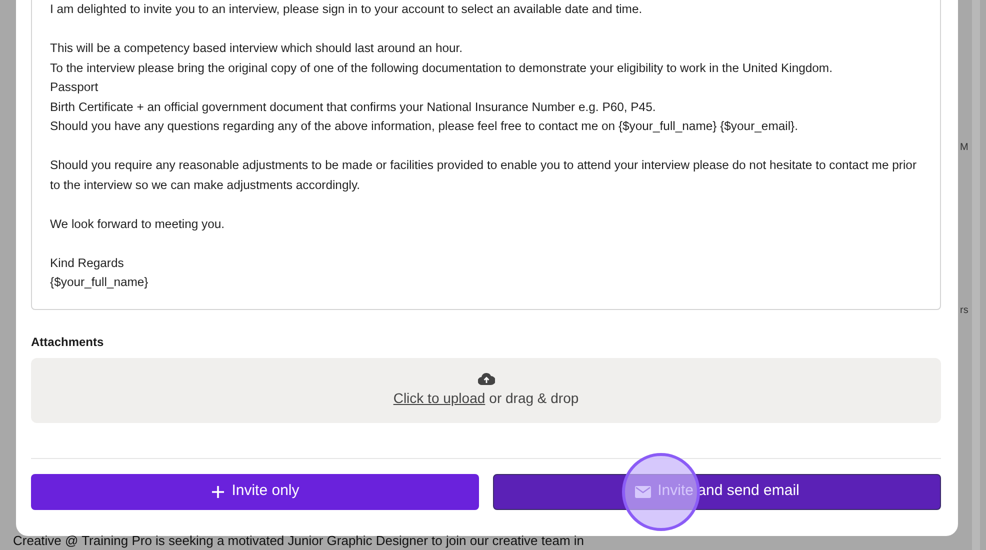 The height and width of the screenshot is (550, 986). I want to click on background-text: M, so click(964, 148).